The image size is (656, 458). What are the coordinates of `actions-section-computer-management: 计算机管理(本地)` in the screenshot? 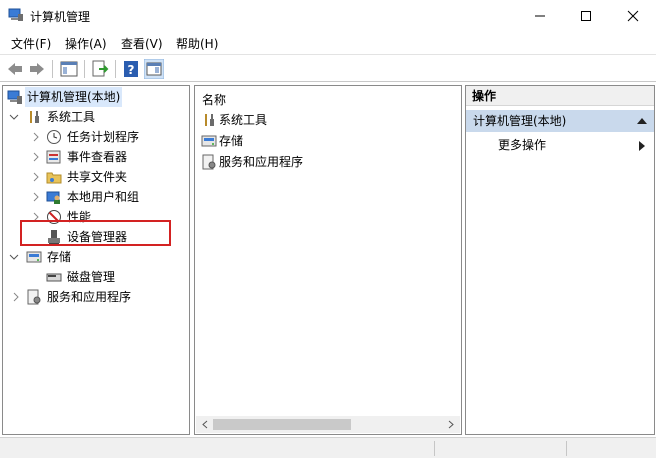 It's located at (560, 121).